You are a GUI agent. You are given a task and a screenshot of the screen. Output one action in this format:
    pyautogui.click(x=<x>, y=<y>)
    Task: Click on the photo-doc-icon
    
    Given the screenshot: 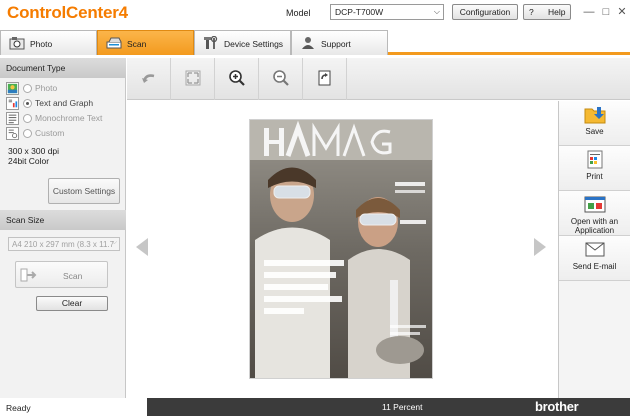 What is the action you would take?
    pyautogui.click(x=12, y=88)
    